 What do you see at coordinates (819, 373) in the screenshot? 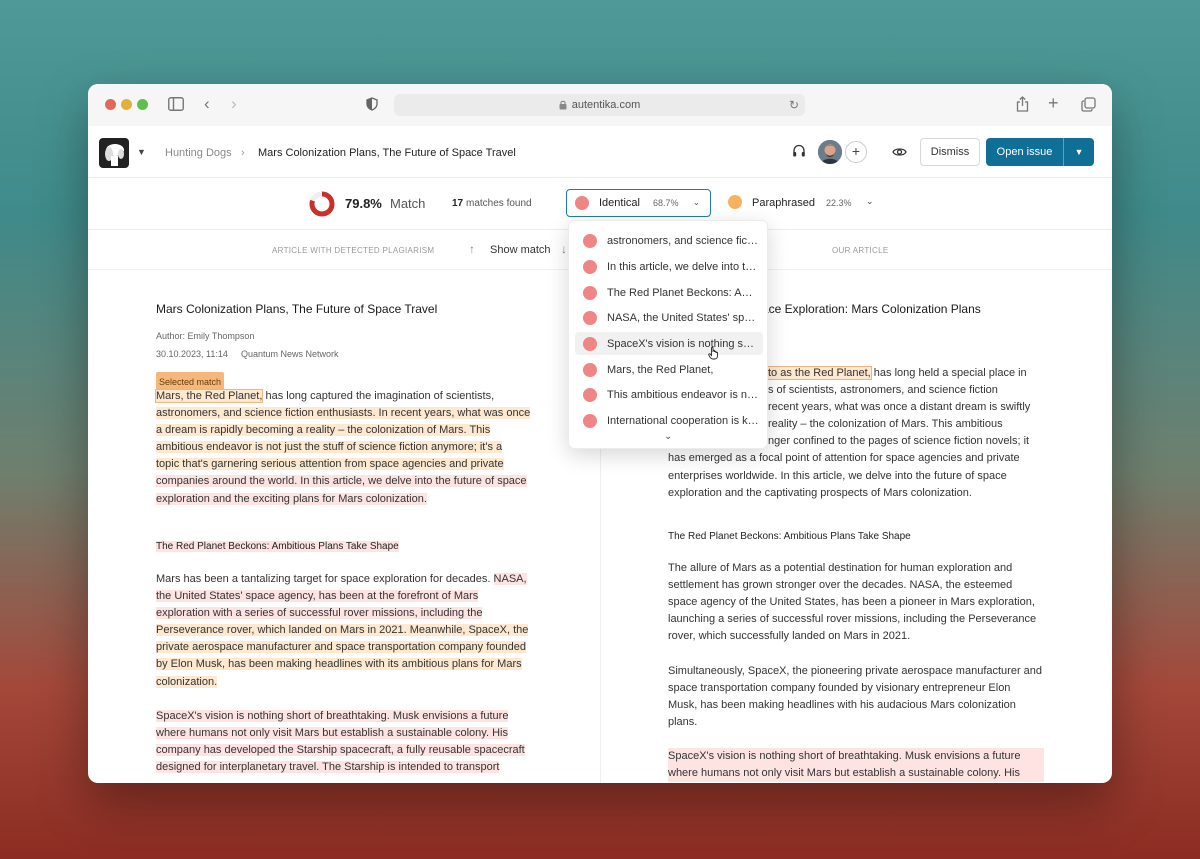
I see `right-selected-match-highlight: to as the Red Planet,` at bounding box center [819, 373].